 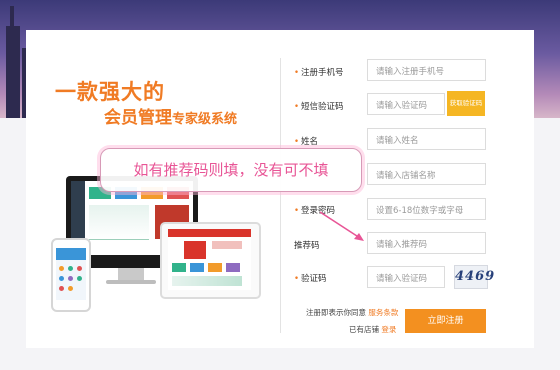 I want to click on captcha-input: 请输入验证码, so click(x=406, y=277).